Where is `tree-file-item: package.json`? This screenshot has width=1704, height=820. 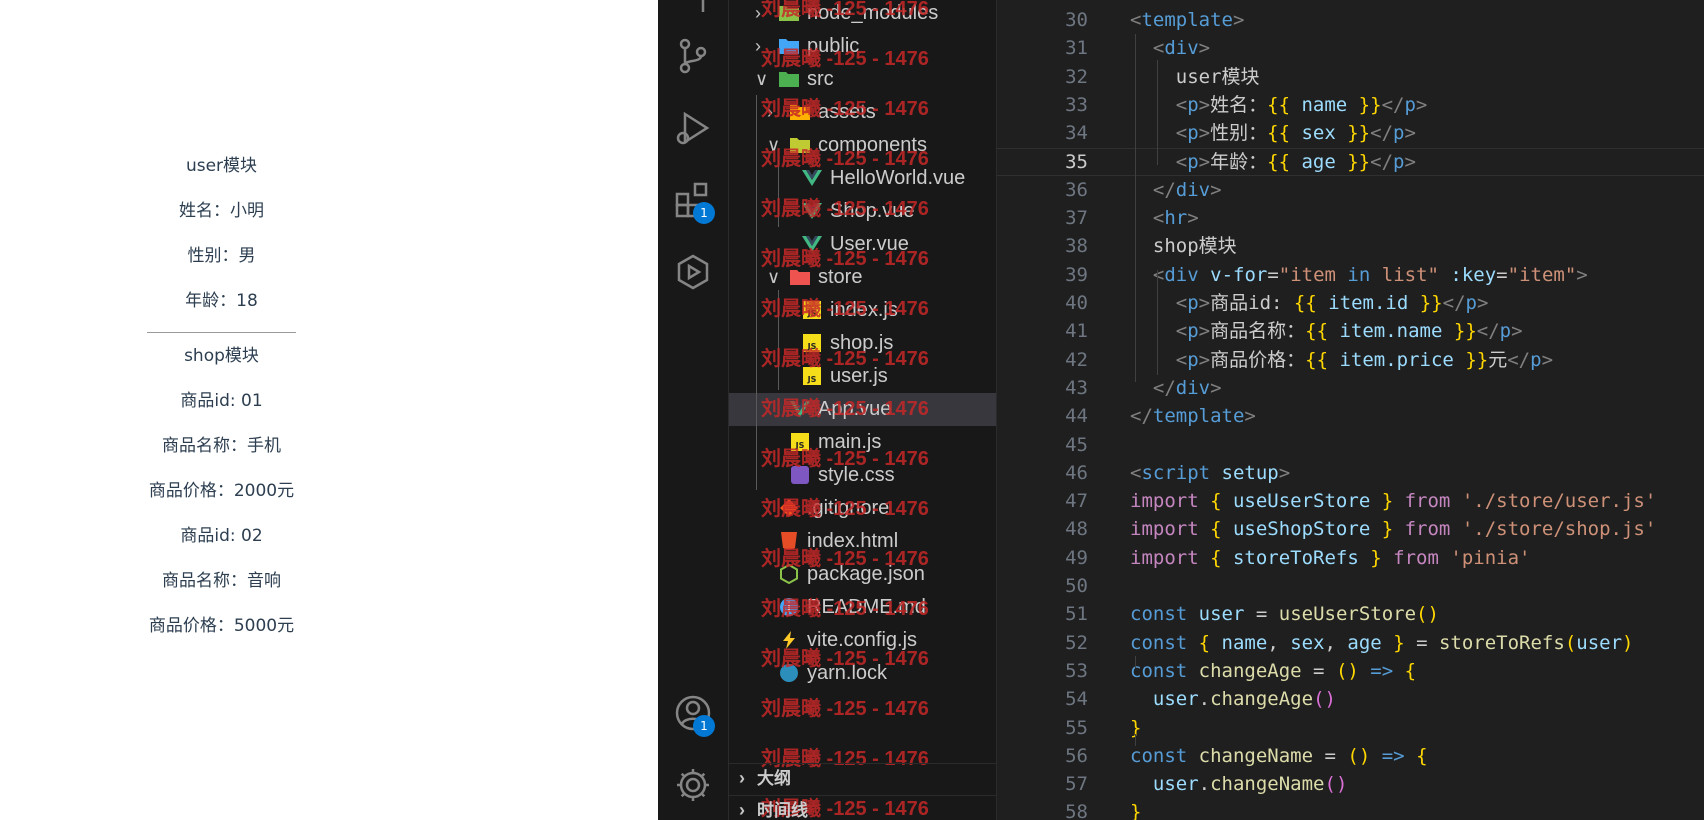
tree-file-item: package.json is located at coordinates (862, 574).